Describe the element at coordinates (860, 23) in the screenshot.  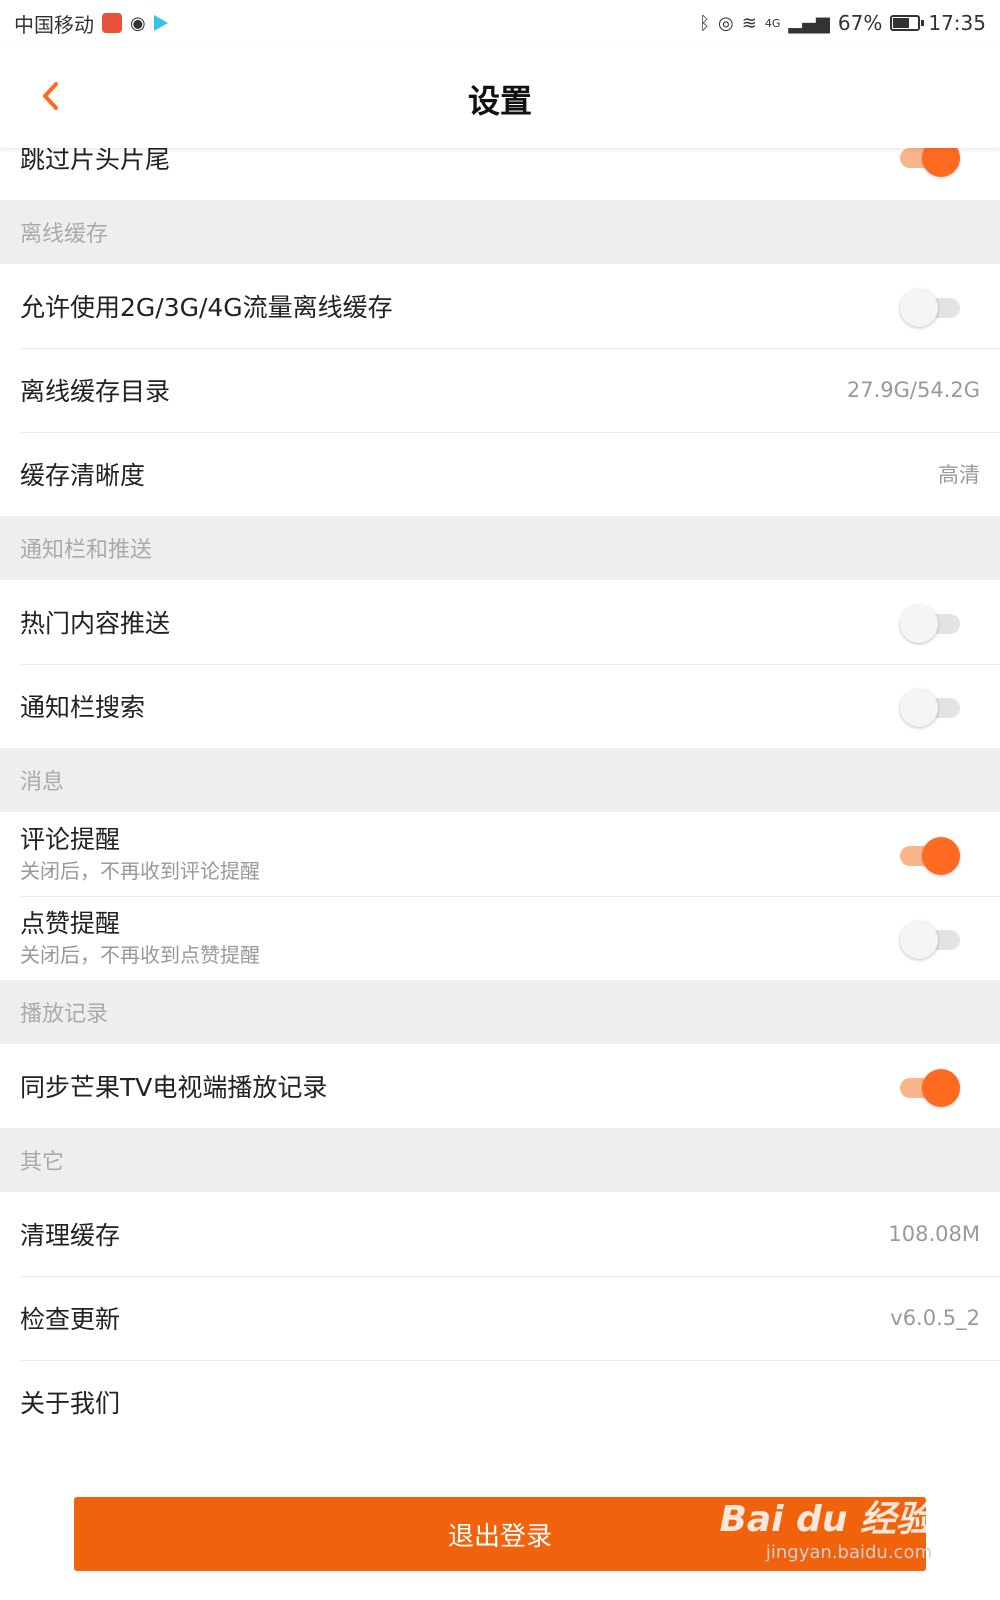
I see `battery-percent: 67%` at that location.